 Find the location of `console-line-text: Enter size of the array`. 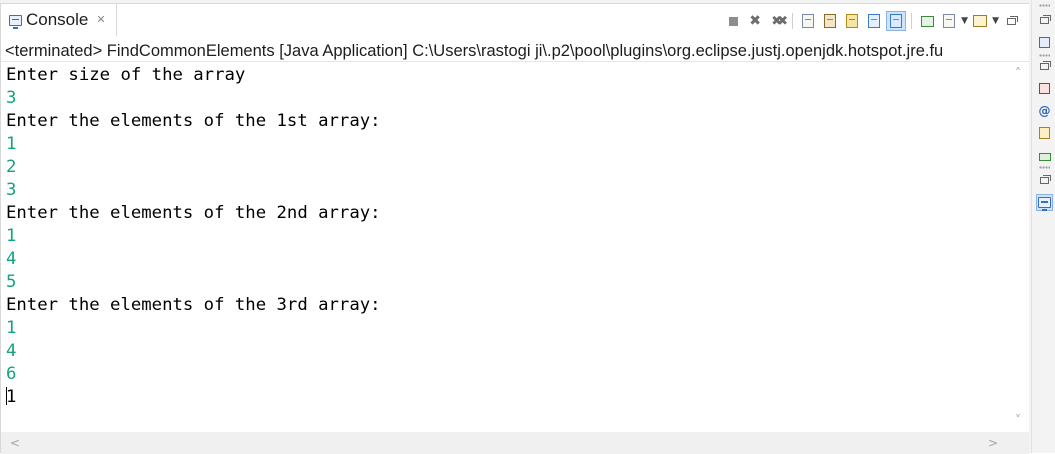

console-line-text: Enter size of the array is located at coordinates (126, 75).